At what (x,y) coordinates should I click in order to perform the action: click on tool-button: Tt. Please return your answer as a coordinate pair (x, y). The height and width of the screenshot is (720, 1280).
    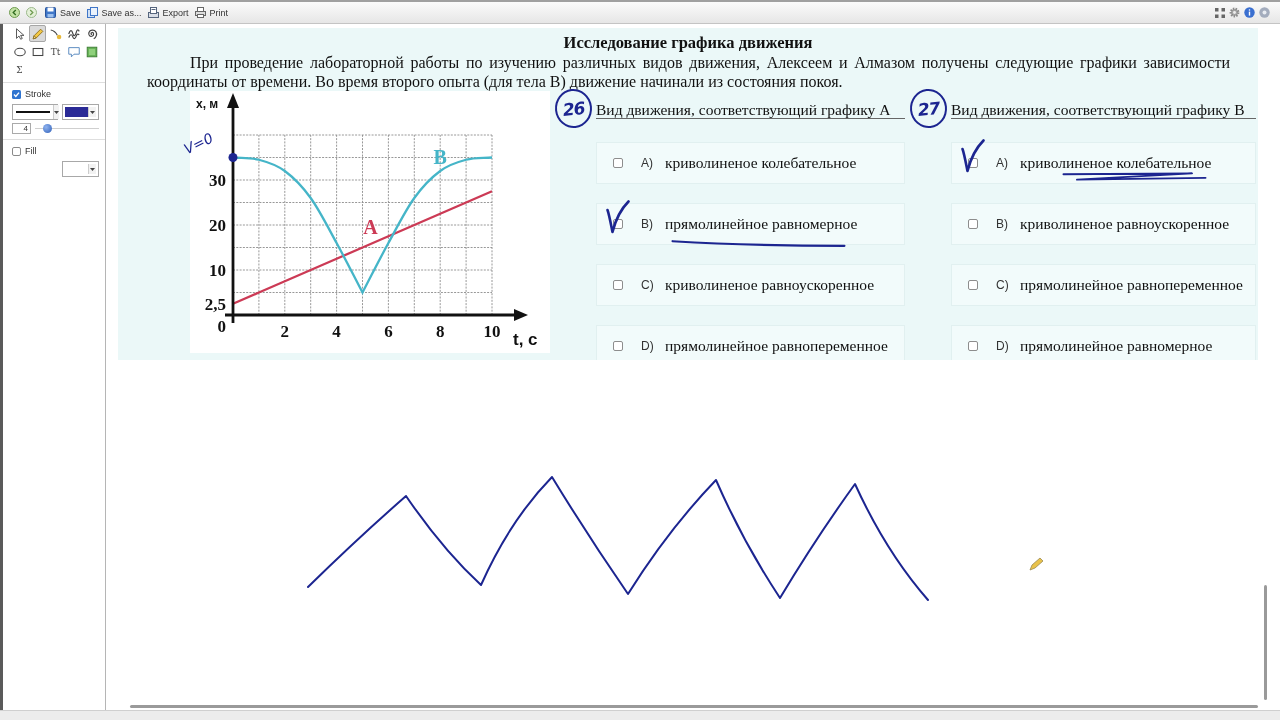
    Looking at the image, I should click on (55, 51).